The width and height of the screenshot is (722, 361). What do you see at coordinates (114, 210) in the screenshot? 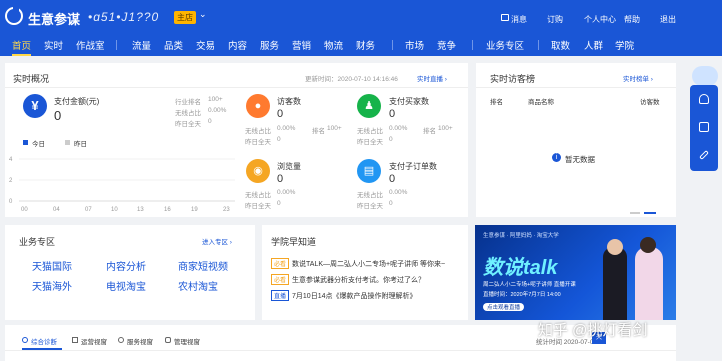
I see `x-tick: 10` at bounding box center [114, 210].